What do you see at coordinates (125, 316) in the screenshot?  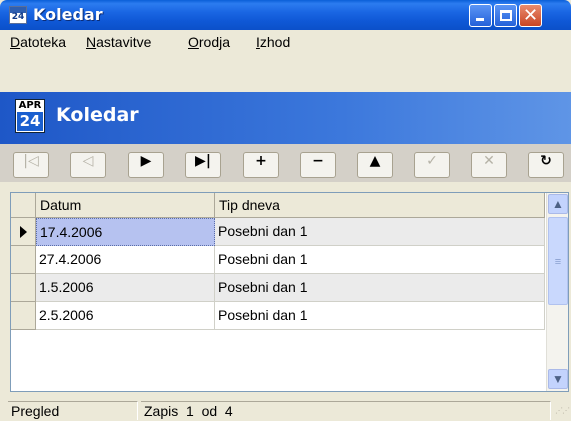 I see `cell-datum: 2.5.2006` at bounding box center [125, 316].